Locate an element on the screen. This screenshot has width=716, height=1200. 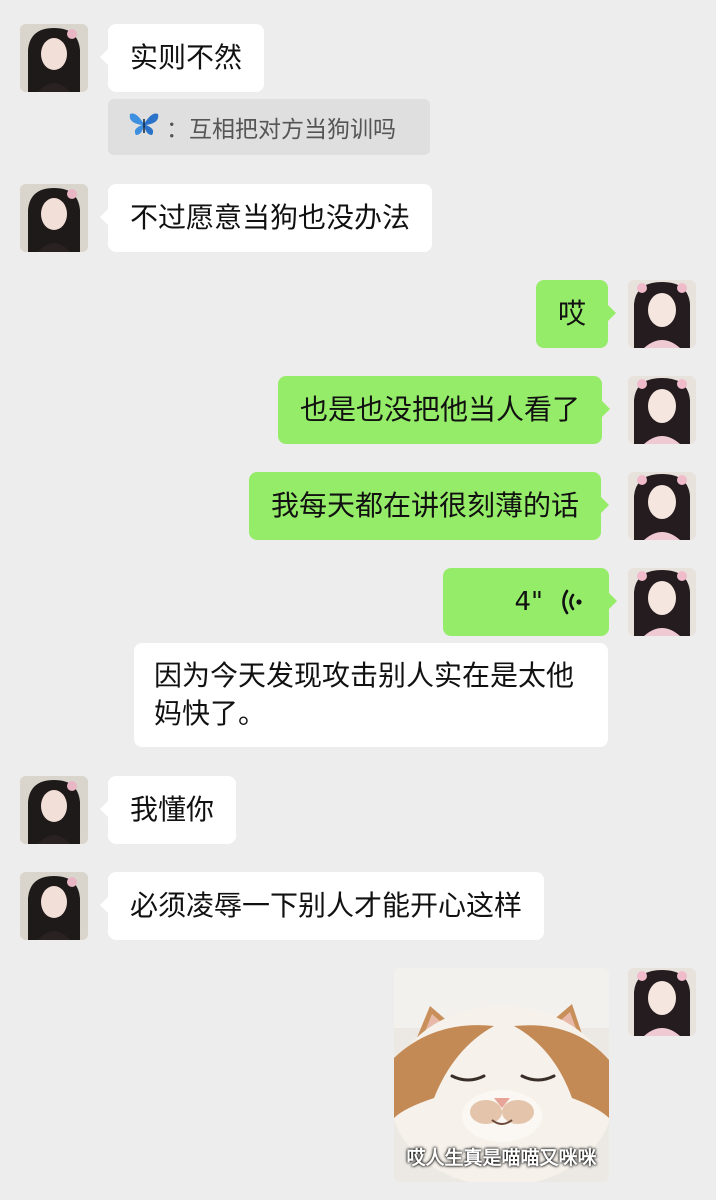
message-bubble: 我懂你 is located at coordinates (168, 810).